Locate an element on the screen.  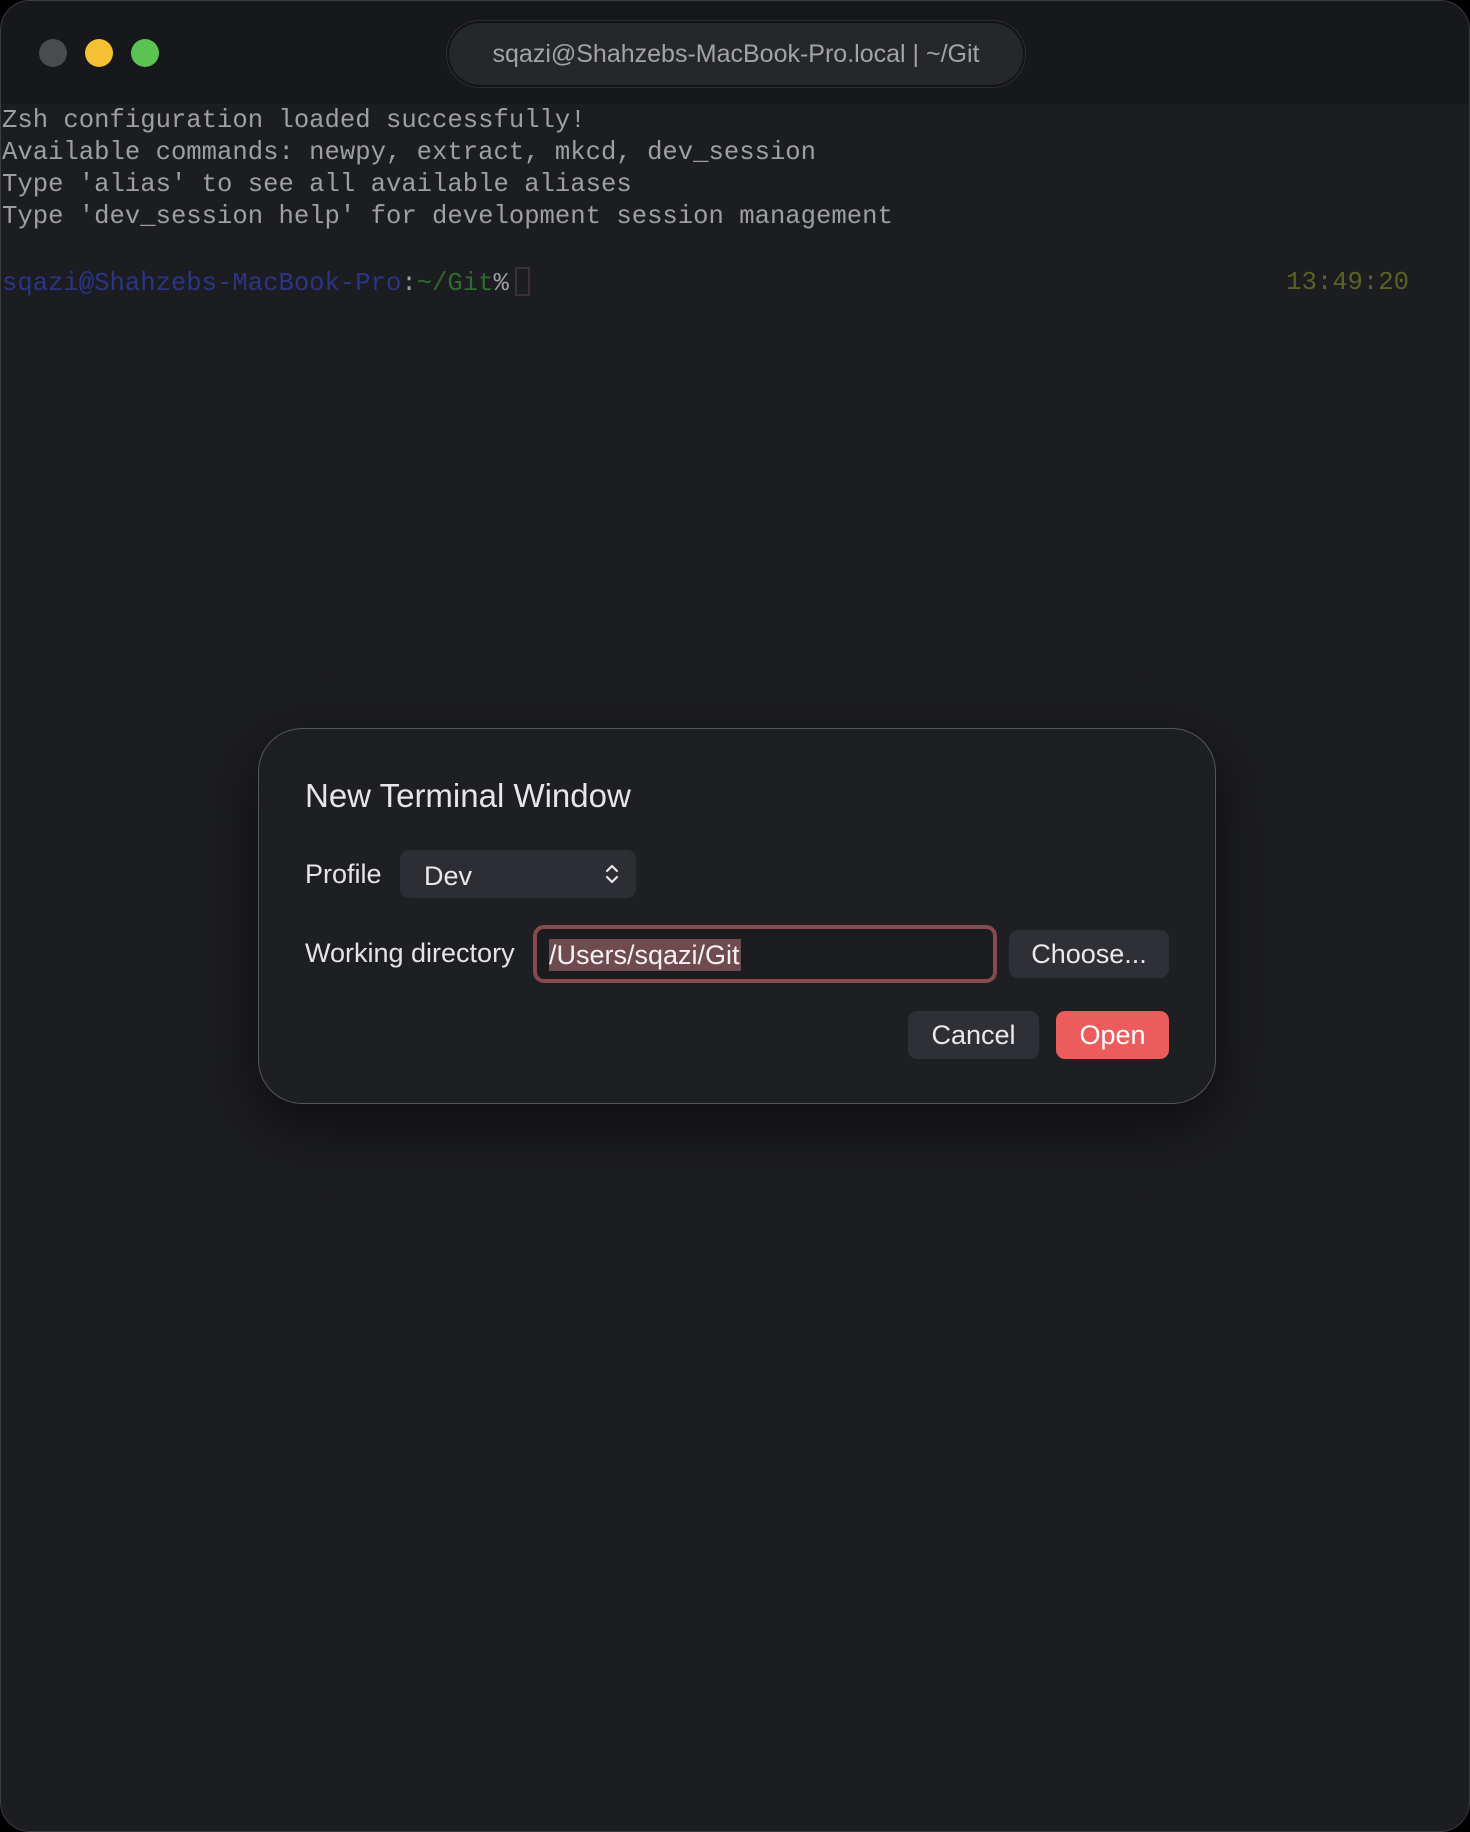
terminal-line: Zsh configuration loaded successfully! is located at coordinates (294, 120).